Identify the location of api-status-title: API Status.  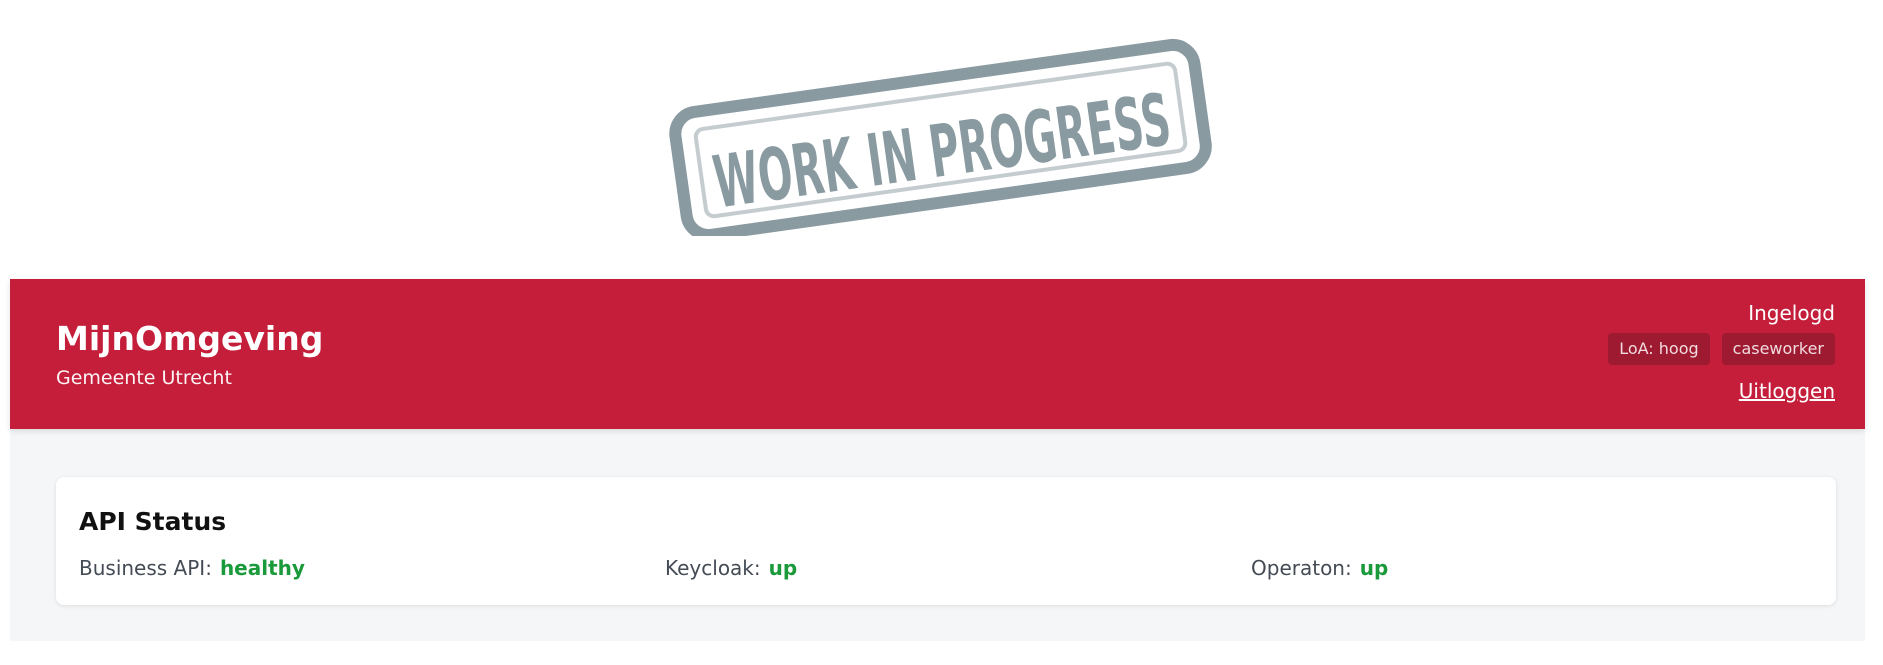
(153, 521).